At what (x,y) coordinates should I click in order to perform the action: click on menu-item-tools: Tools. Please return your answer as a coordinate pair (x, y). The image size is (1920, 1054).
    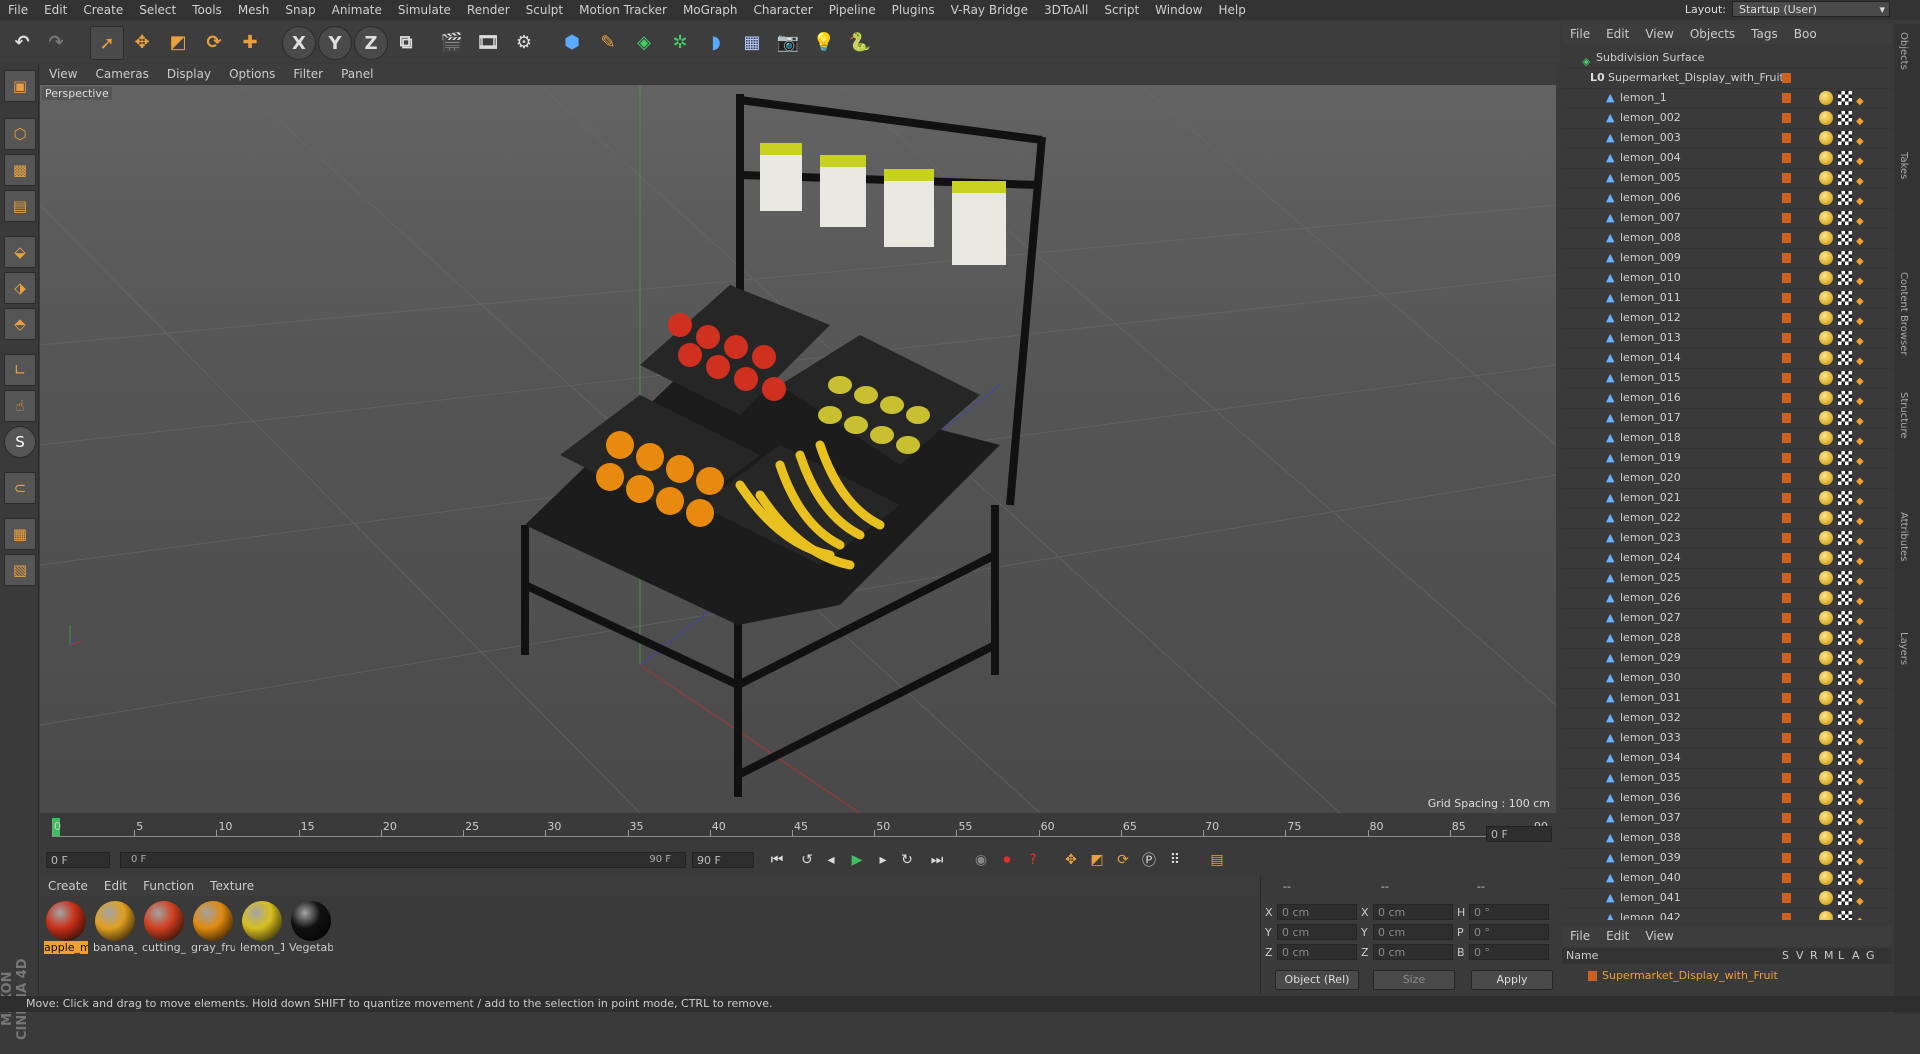
    Looking at the image, I should click on (207, 10).